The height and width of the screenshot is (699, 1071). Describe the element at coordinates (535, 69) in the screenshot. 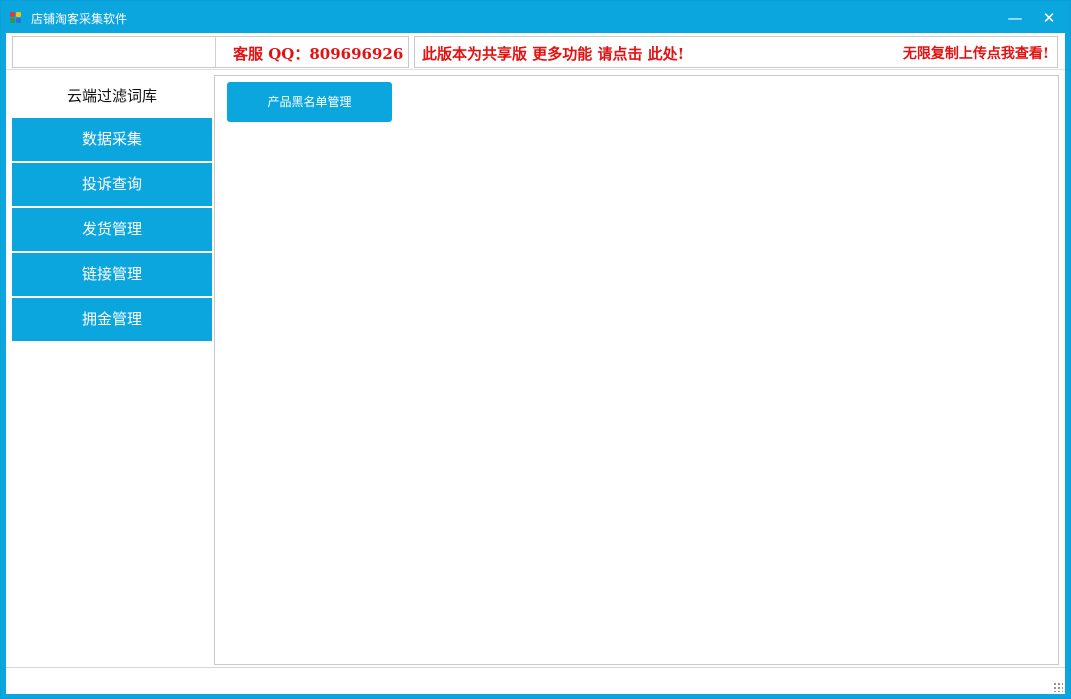

I see `header-divider` at that location.